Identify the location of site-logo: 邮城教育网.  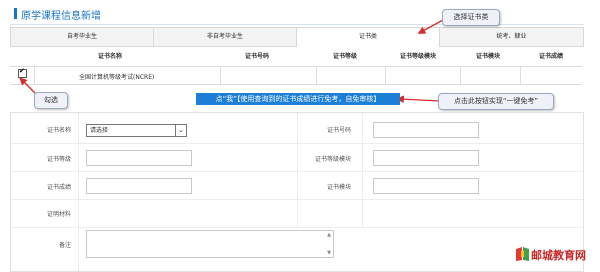
(555, 254).